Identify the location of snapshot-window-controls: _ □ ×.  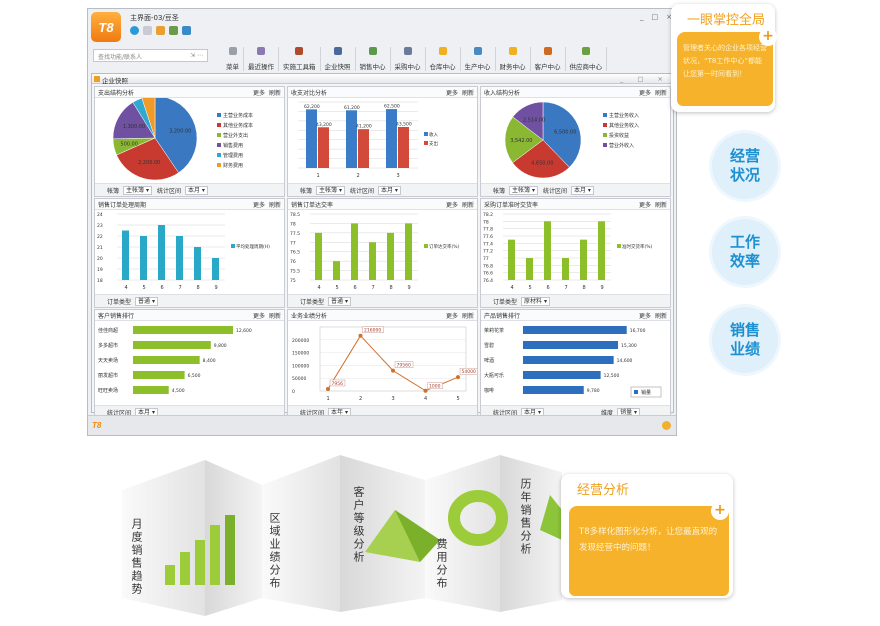
(644, 79).